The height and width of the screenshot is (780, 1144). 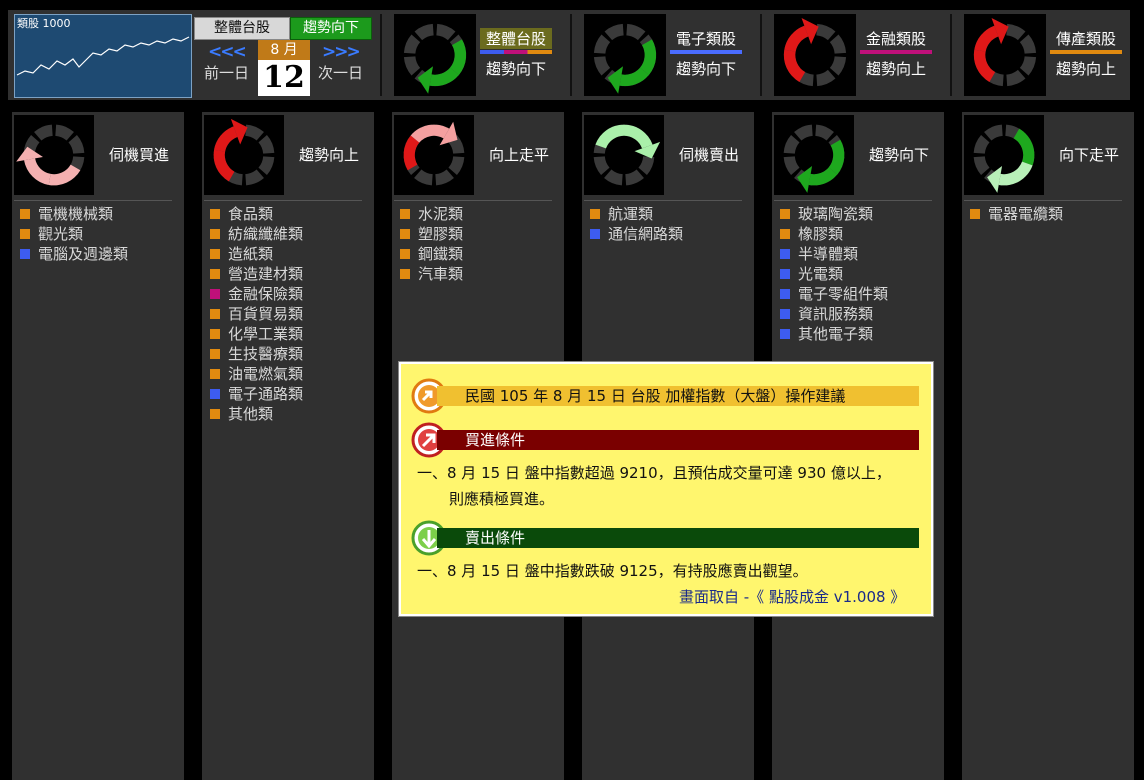 What do you see at coordinates (834, 274) in the screenshot?
I see `category-item: 光電類` at bounding box center [834, 274].